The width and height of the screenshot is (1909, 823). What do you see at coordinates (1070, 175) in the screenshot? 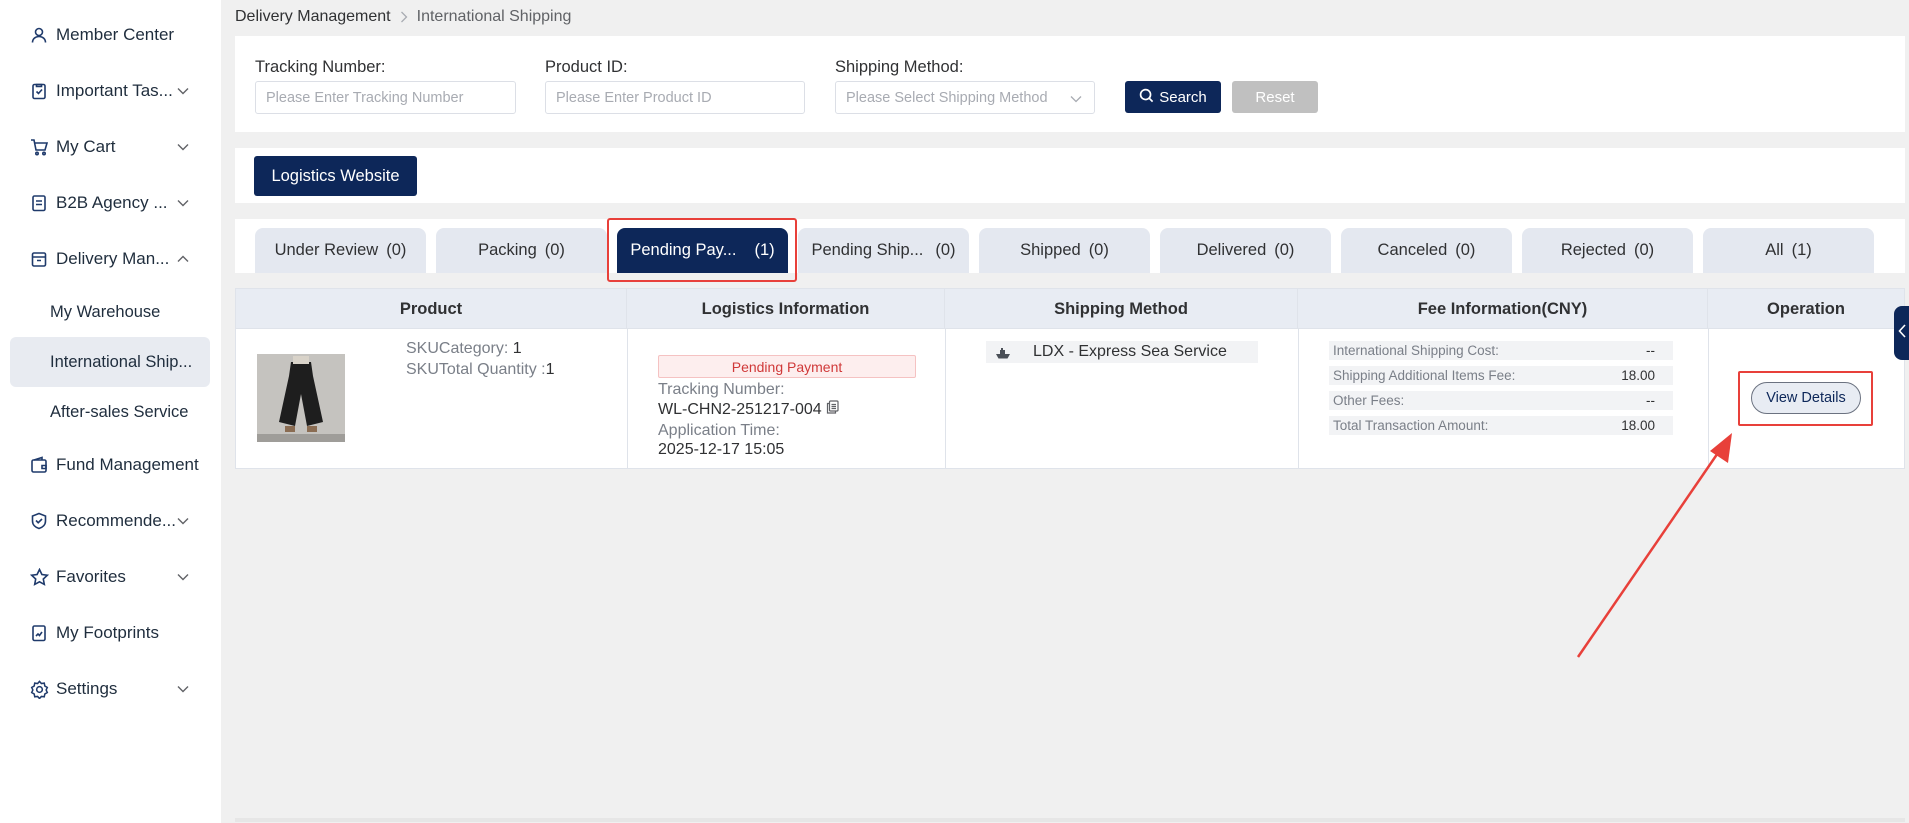
I see `logistics-panel: Logistics Website` at bounding box center [1070, 175].